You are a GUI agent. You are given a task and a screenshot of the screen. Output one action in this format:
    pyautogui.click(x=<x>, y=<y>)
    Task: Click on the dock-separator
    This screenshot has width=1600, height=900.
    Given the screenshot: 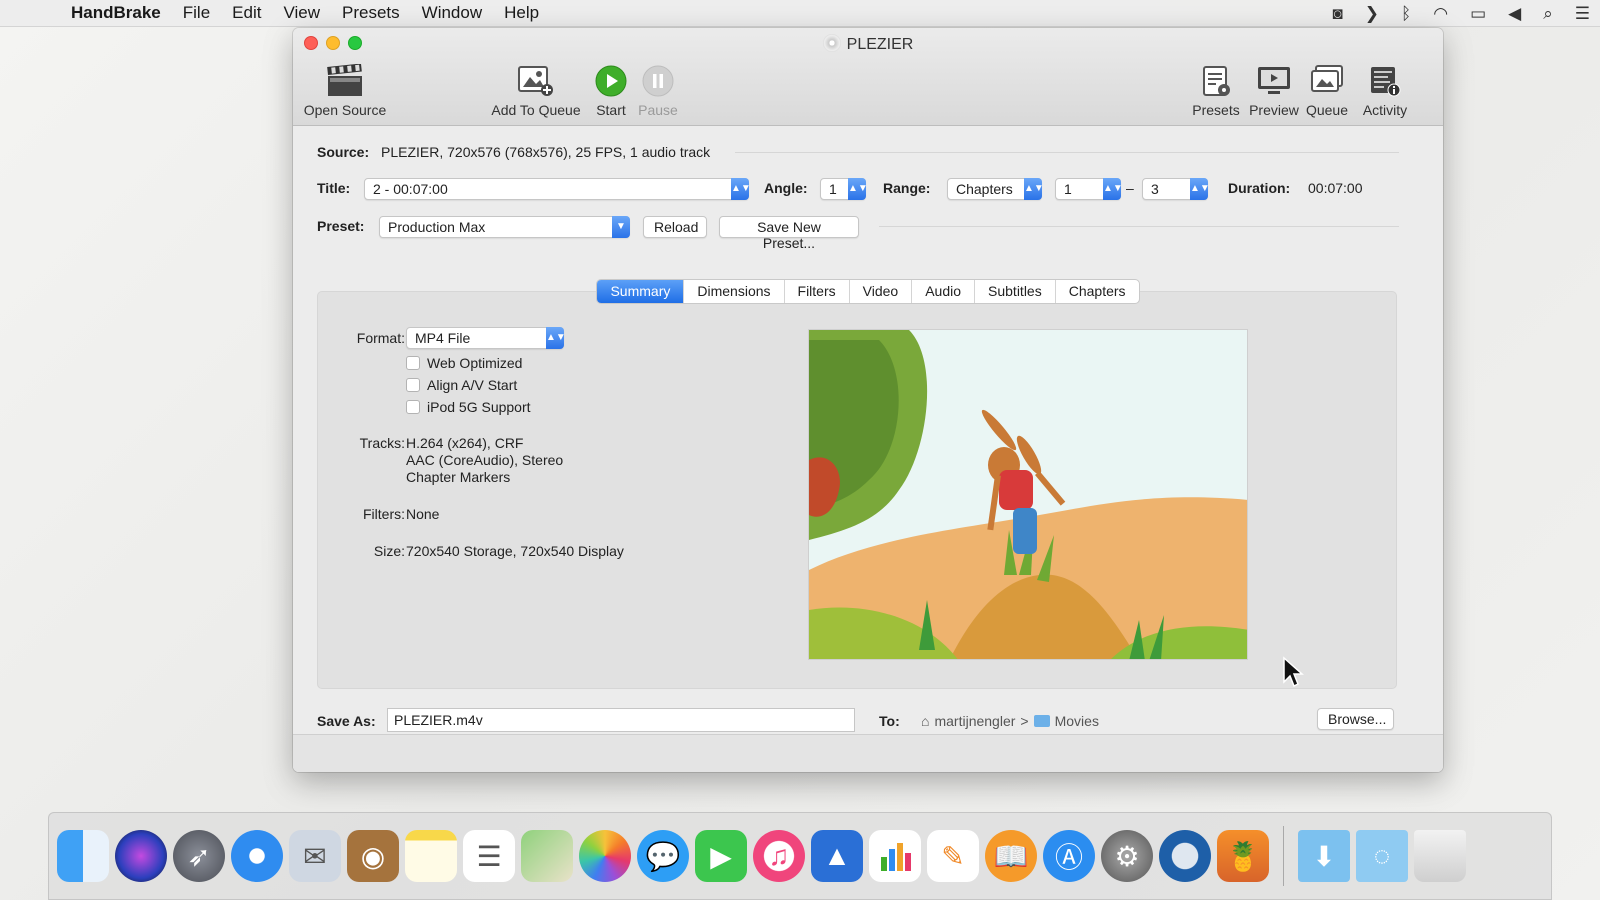 What is the action you would take?
    pyautogui.click(x=1283, y=856)
    